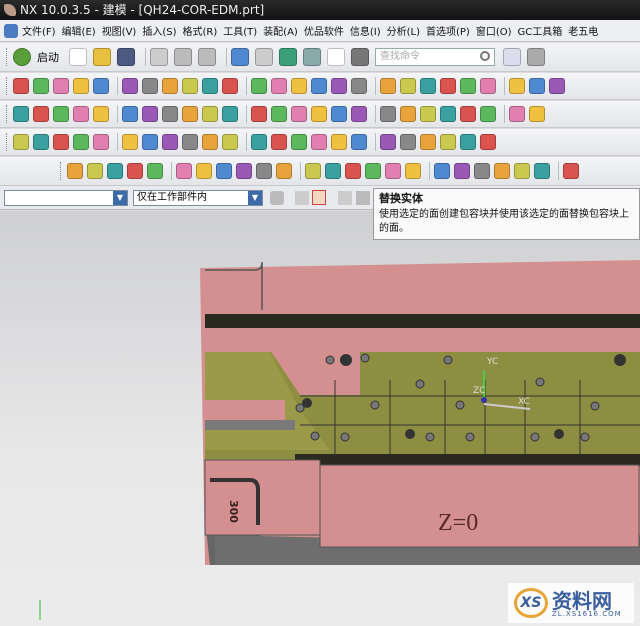  What do you see at coordinates (183, 57) in the screenshot?
I see `copy-icon` at bounding box center [183, 57].